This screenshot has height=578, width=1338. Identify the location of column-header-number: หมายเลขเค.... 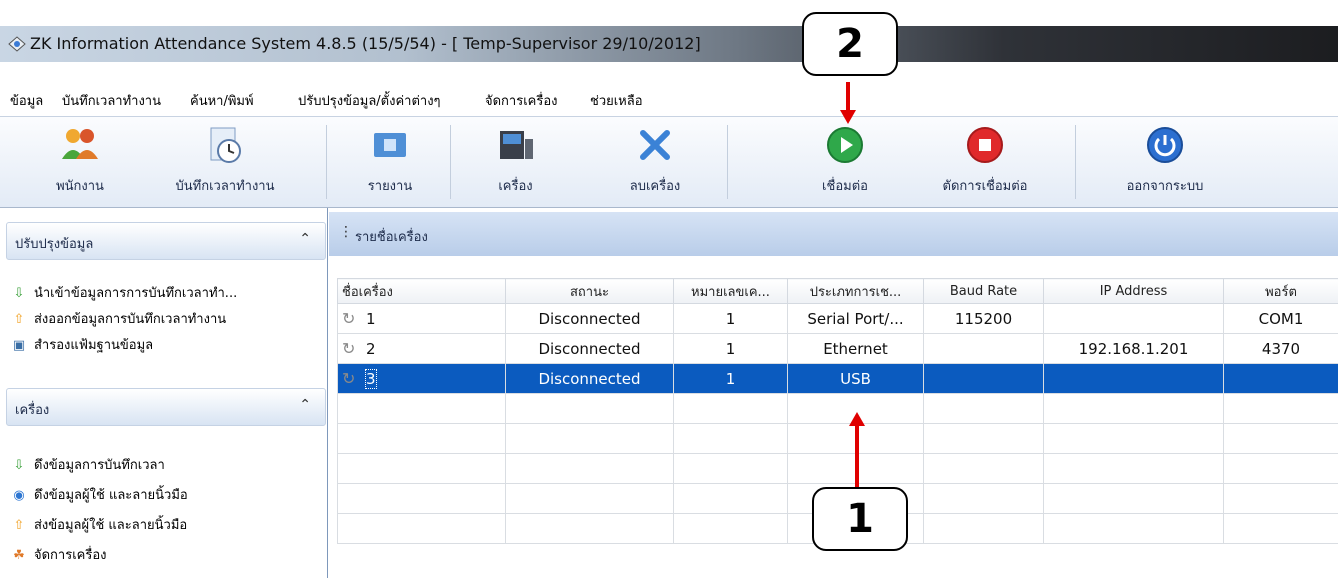
(730, 291).